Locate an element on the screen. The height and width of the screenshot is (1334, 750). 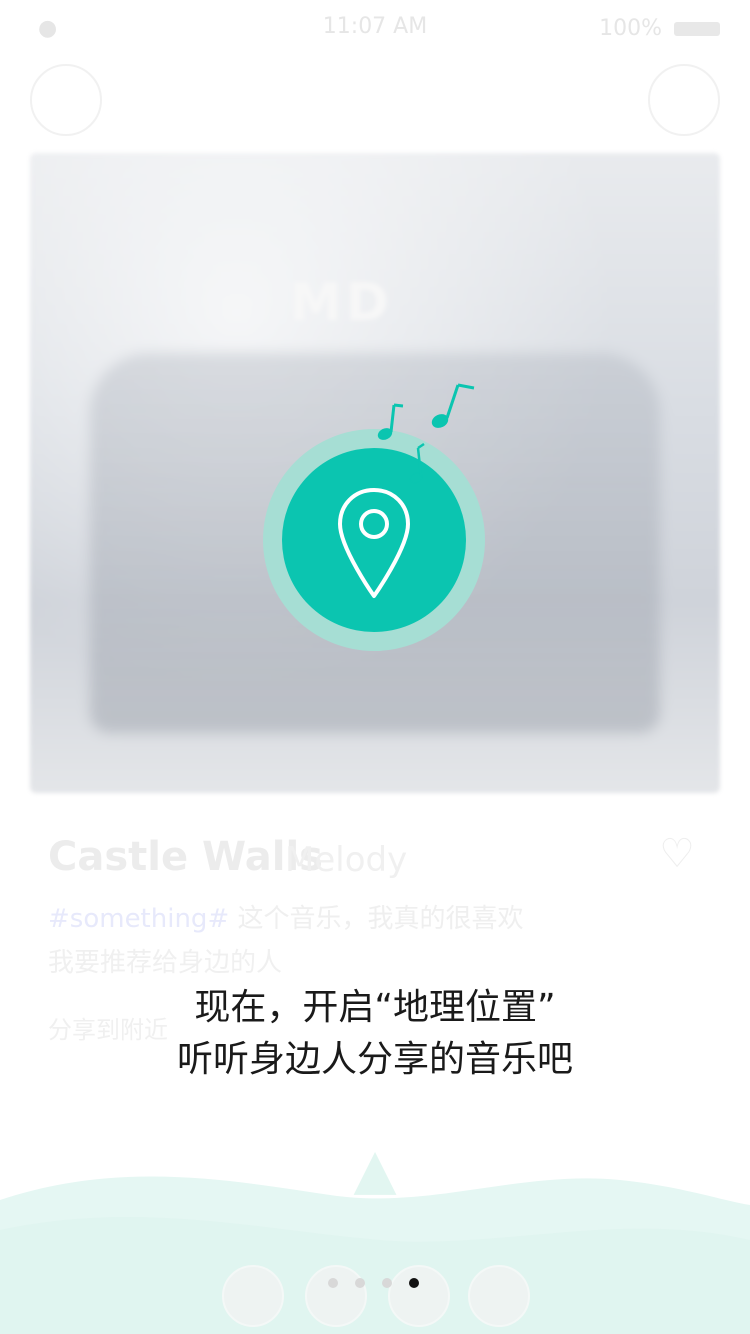
up-arrow-icon: ▲ is located at coordinates (375, 1169).